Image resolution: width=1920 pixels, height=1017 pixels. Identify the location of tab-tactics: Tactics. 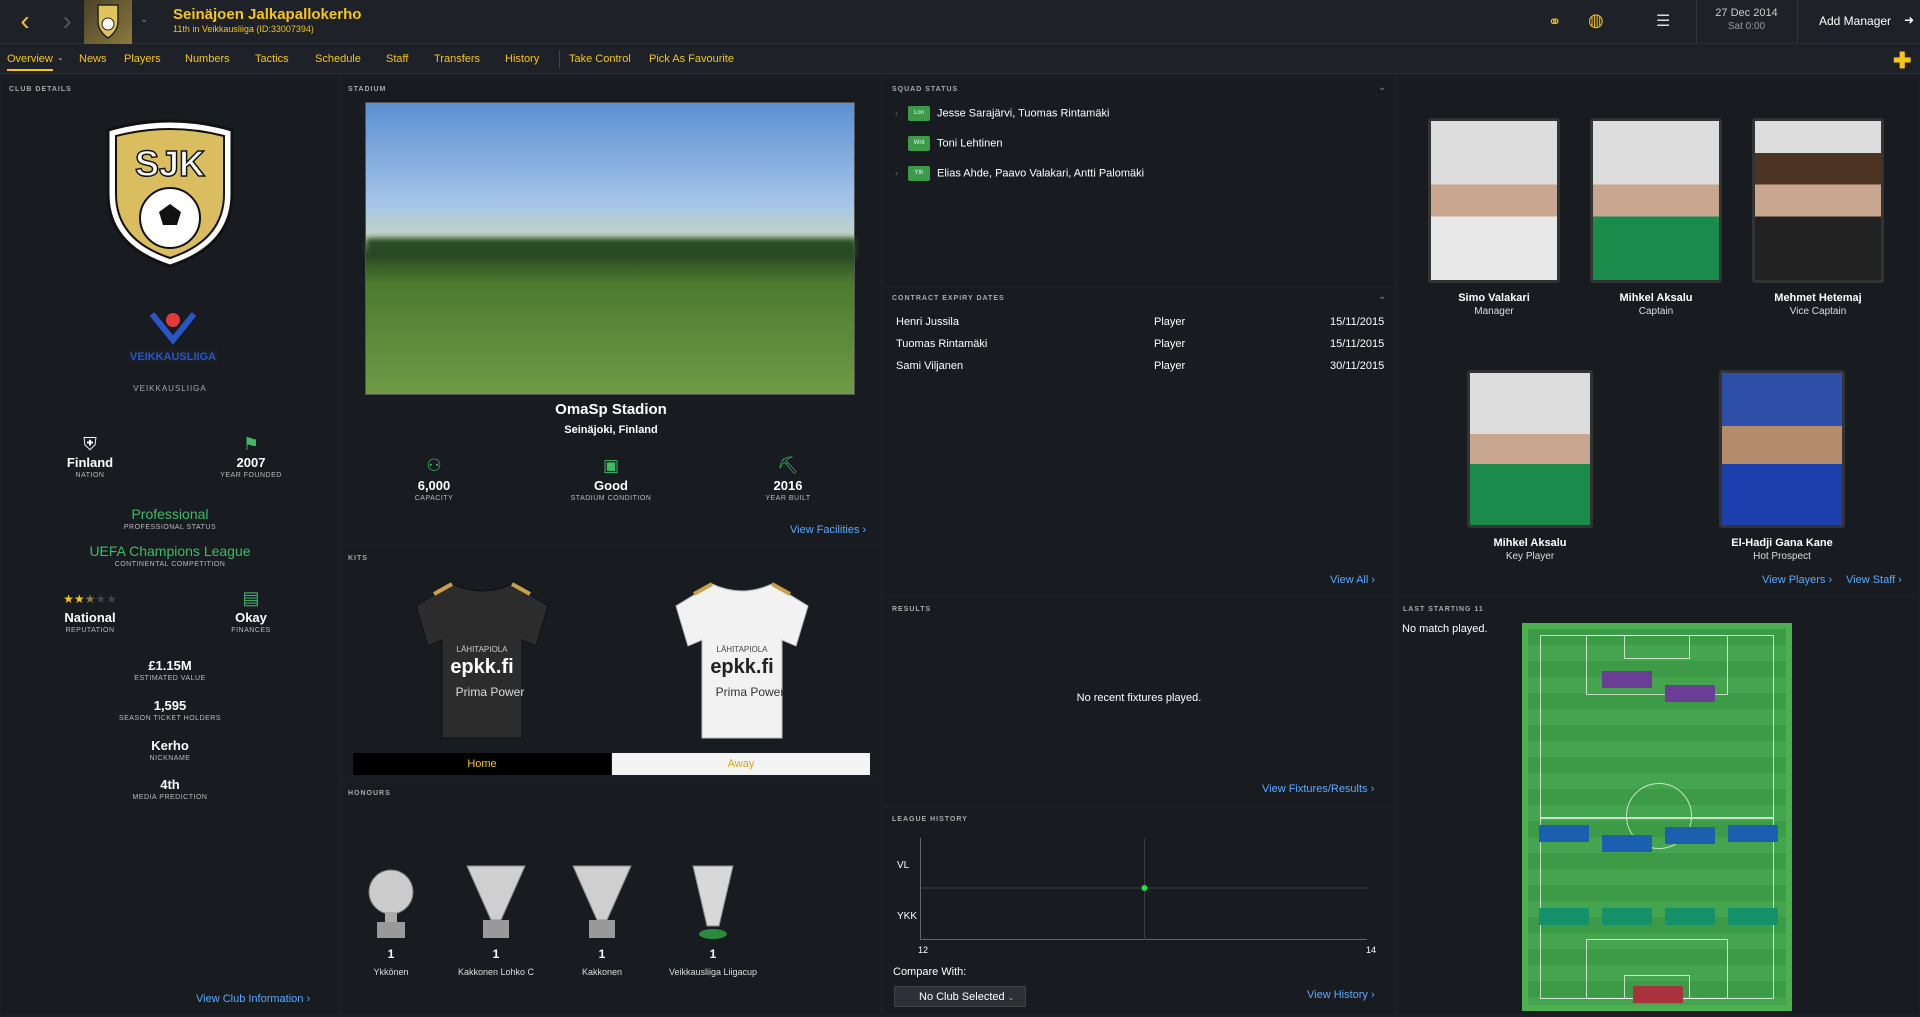
(272, 59).